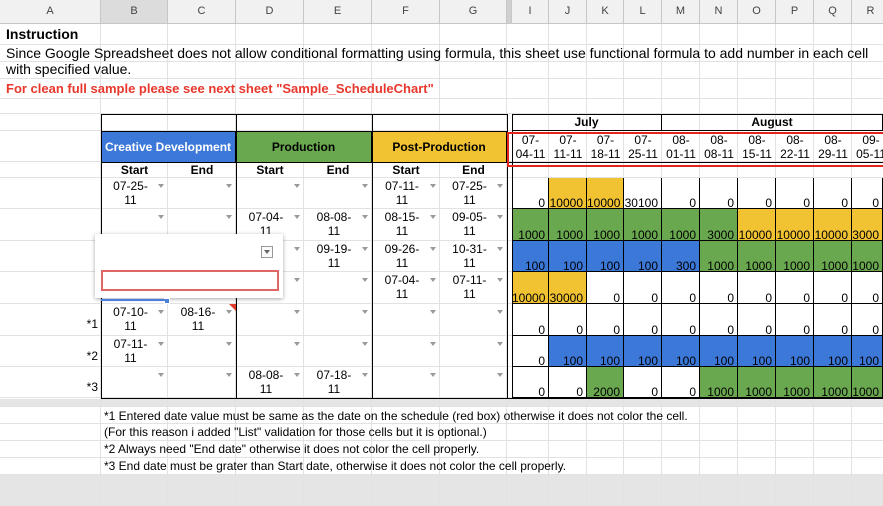 This screenshot has height=506, width=883. What do you see at coordinates (42, 34) in the screenshot?
I see `instruction-title: Instruction` at bounding box center [42, 34].